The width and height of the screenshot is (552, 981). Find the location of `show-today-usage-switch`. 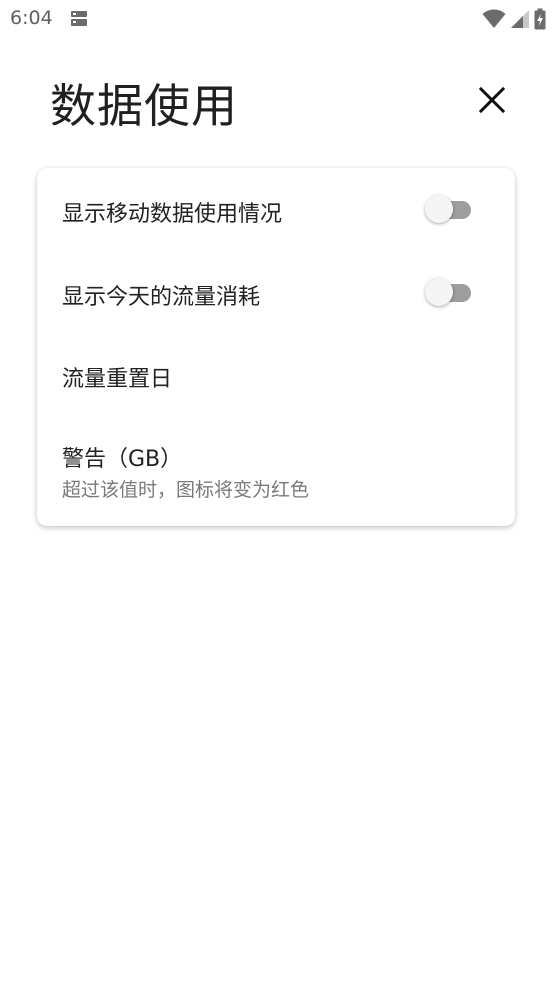

show-today-usage-switch is located at coordinates (449, 292).